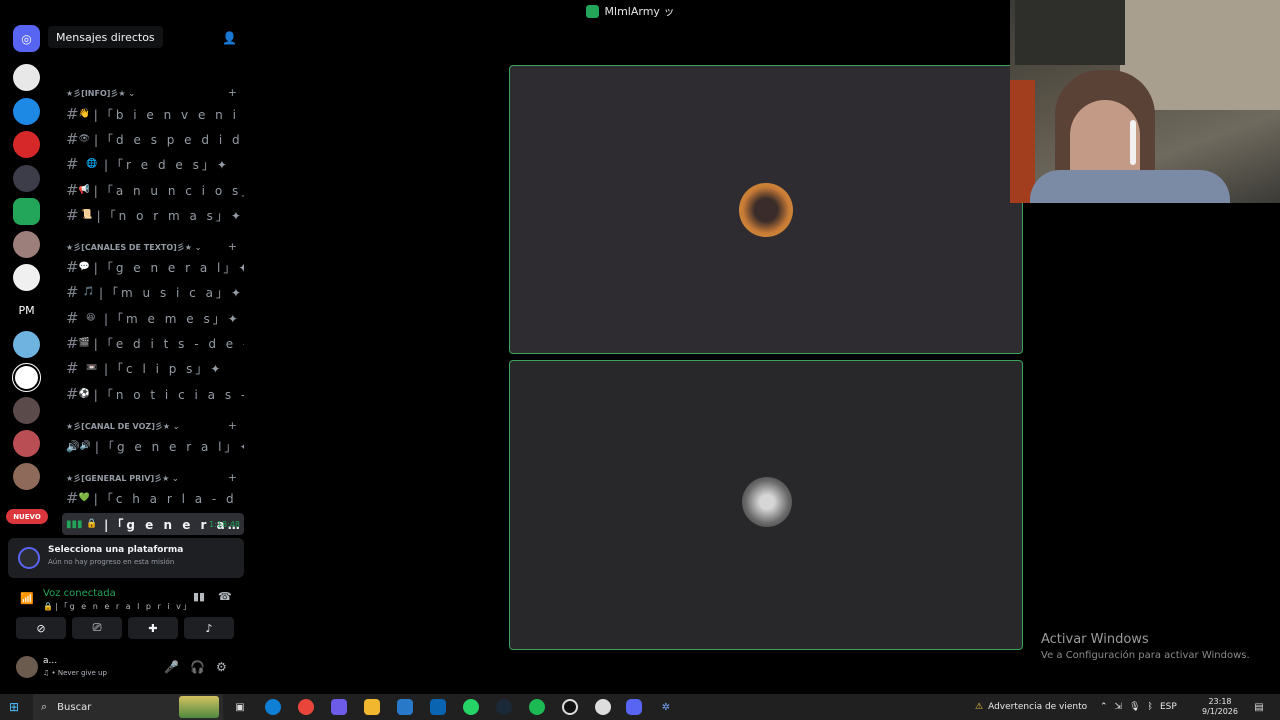 The width and height of the screenshot is (1280, 720). Describe the element at coordinates (87, 215) in the screenshot. I see `channel-emoji: 📜` at that location.